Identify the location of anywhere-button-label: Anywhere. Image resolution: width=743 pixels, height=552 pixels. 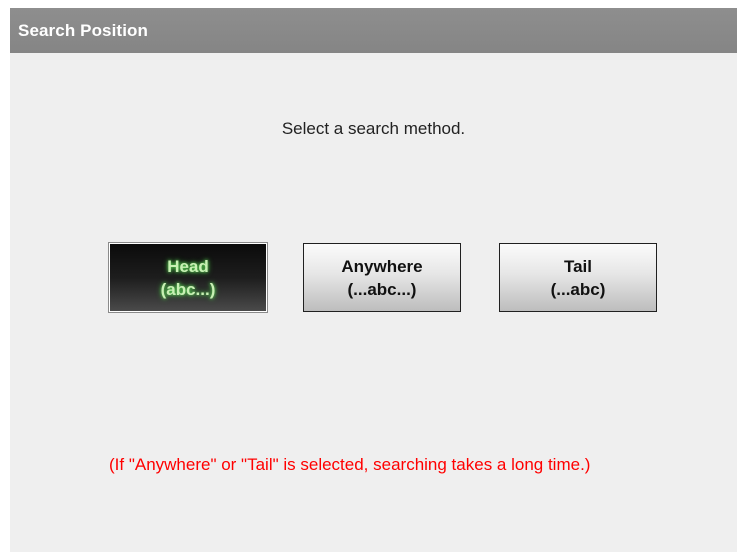
(382, 266).